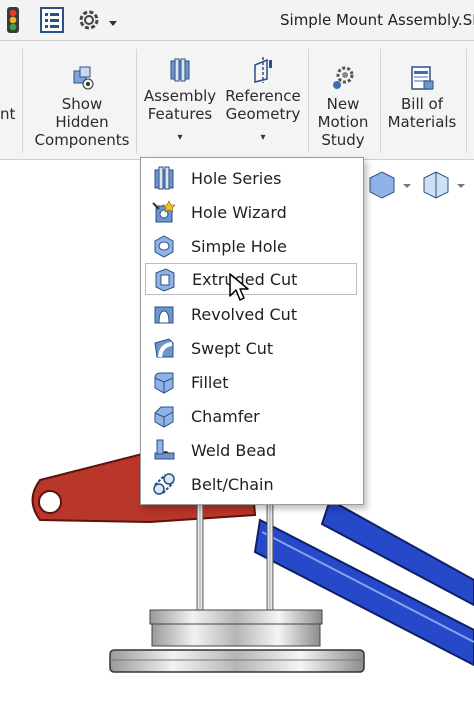 Image resolution: width=474 pixels, height=726 pixels. Describe the element at coordinates (200, 555) in the screenshot. I see `left-post` at that location.